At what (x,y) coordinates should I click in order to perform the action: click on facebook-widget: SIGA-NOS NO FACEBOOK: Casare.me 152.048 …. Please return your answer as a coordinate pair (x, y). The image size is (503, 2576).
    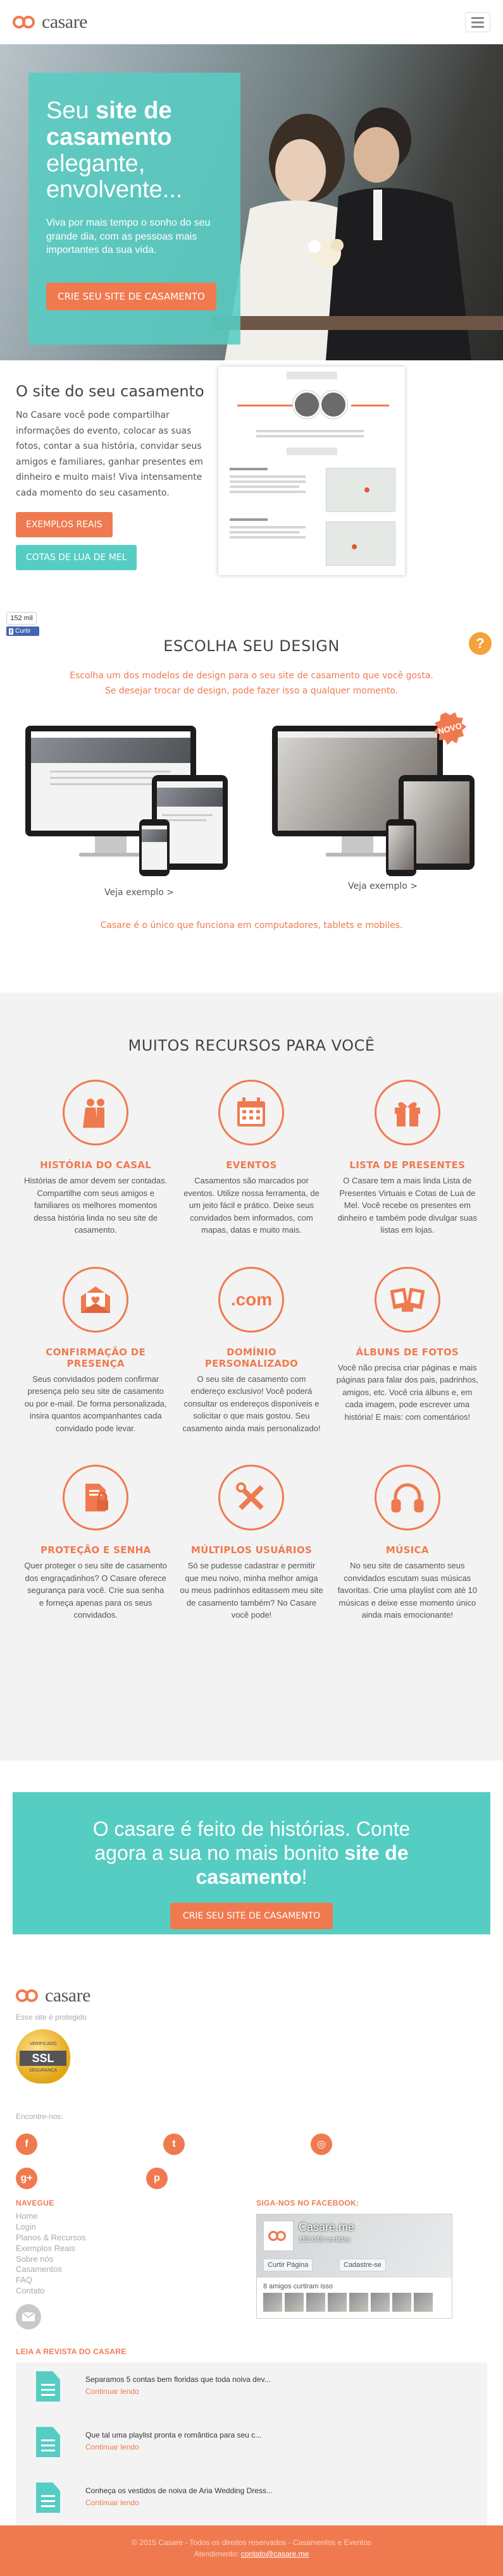
    Looking at the image, I should click on (354, 2264).